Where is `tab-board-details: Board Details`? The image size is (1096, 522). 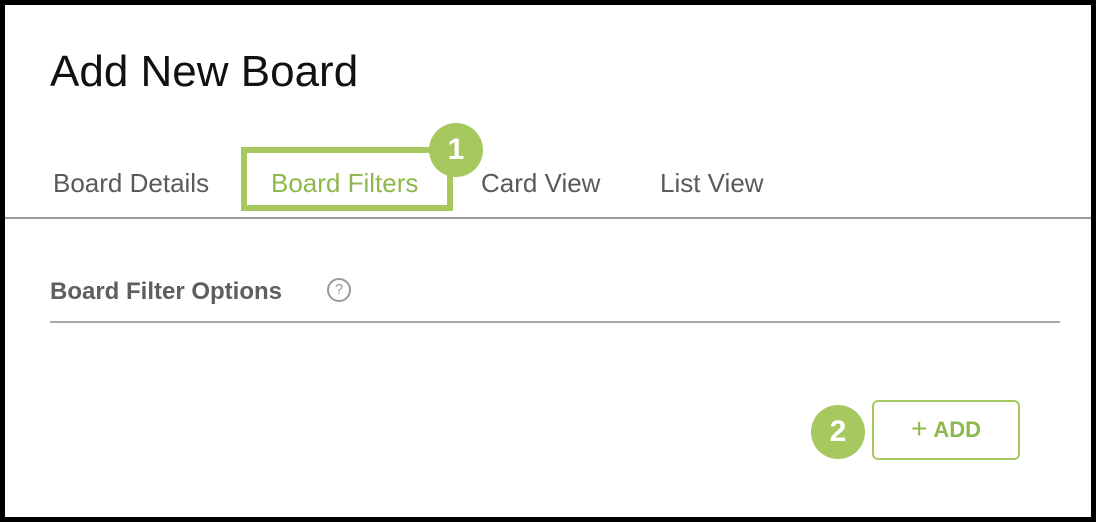 tab-board-details: Board Details is located at coordinates (131, 183).